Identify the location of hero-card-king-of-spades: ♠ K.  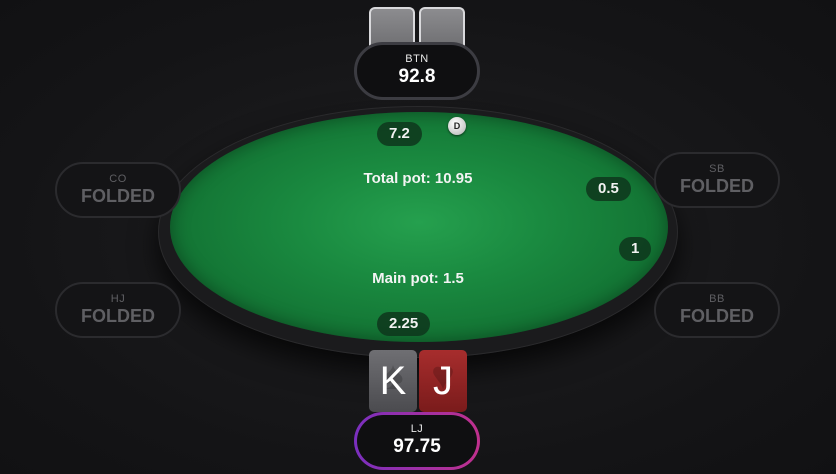
(393, 381).